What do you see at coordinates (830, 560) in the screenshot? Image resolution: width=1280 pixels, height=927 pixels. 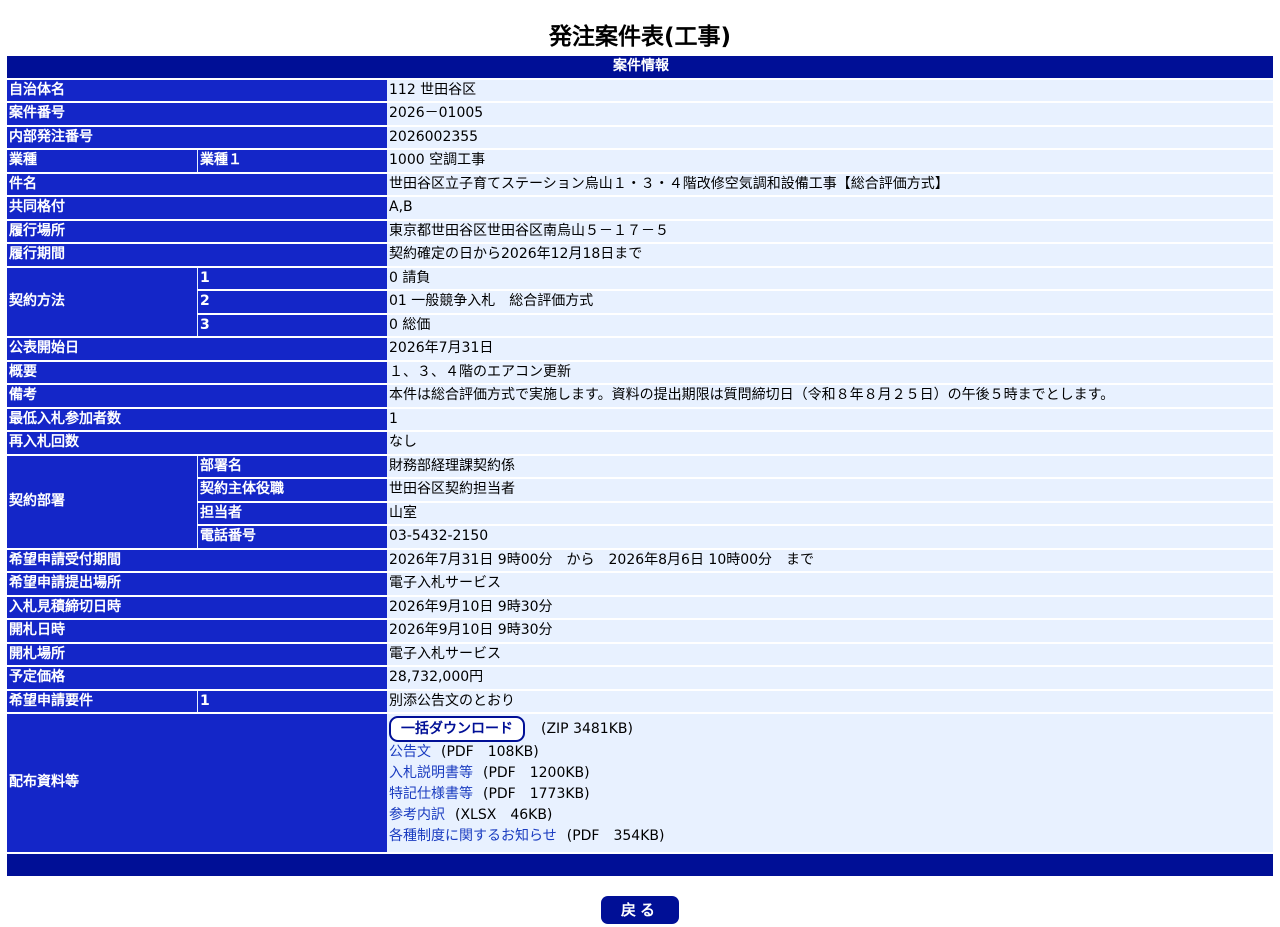 I see `value-uketsuke: 2026年7月31日 9時00分 から 2026年8月6日 10時00分 まで` at bounding box center [830, 560].